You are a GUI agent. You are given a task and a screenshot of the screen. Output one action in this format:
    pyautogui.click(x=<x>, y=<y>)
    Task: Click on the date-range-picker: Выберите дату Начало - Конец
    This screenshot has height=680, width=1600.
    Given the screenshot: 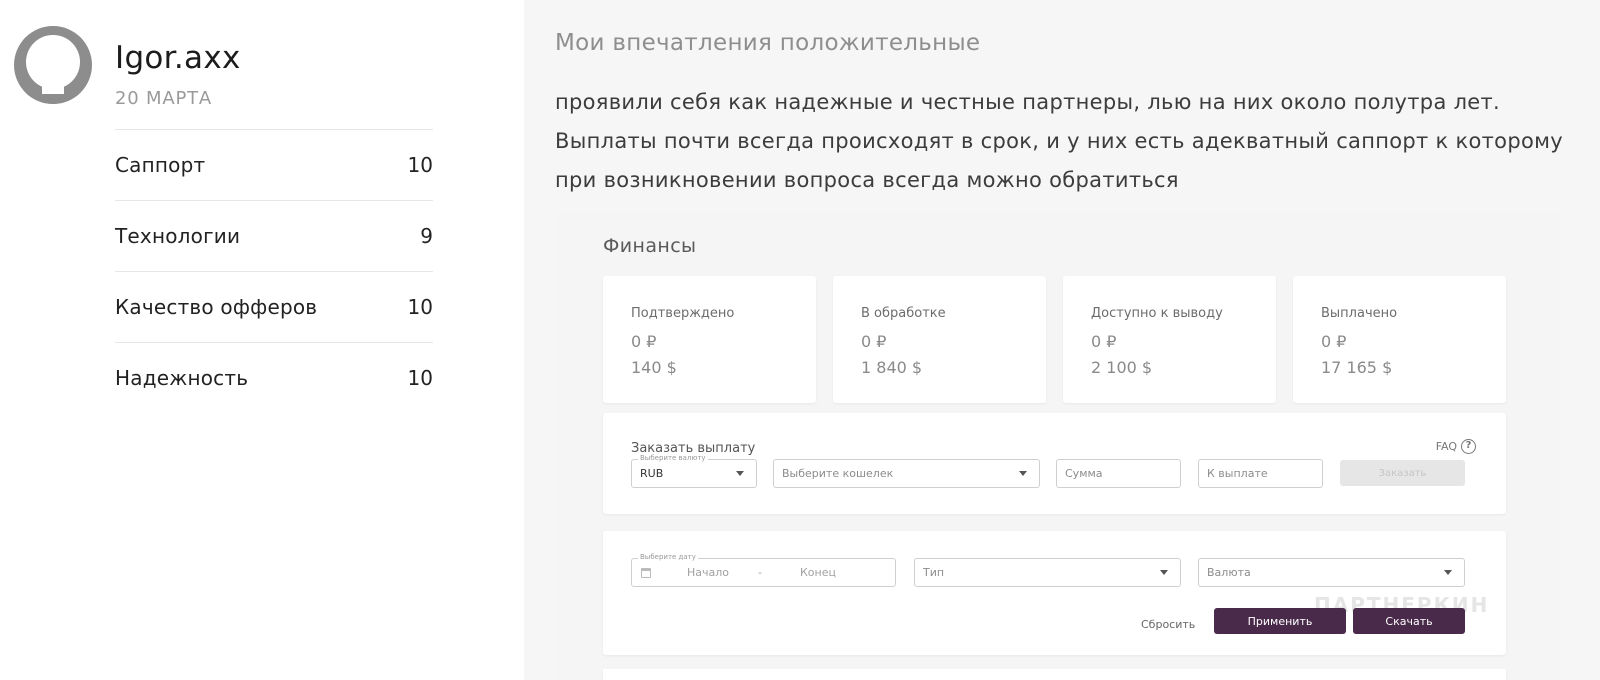 What is the action you would take?
    pyautogui.click(x=763, y=570)
    